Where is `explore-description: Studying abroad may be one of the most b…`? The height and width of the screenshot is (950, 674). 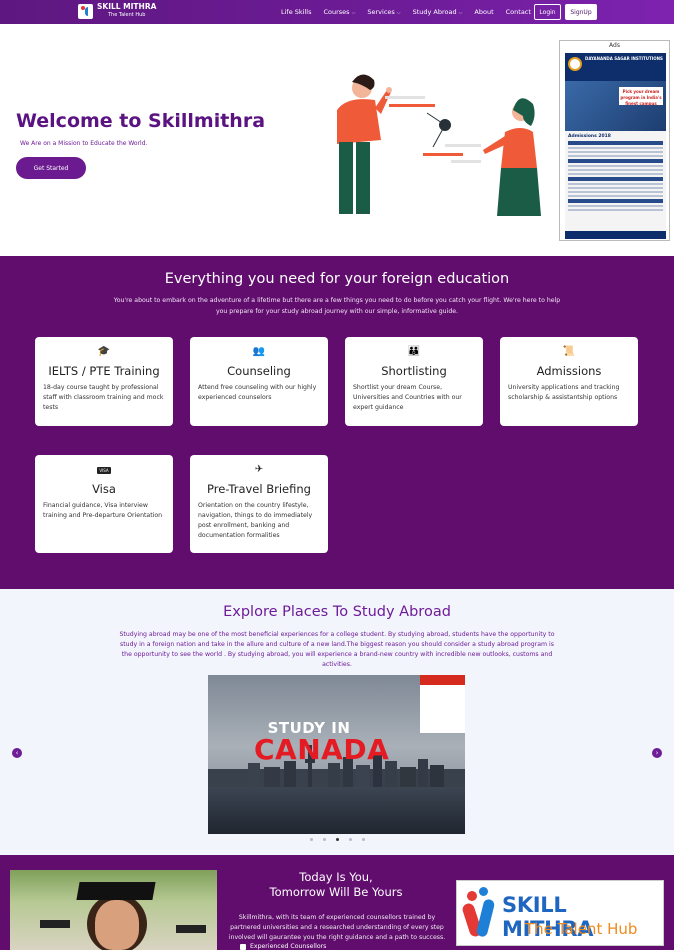
explore-description: Studying abroad may be one of the most b… is located at coordinates (337, 649).